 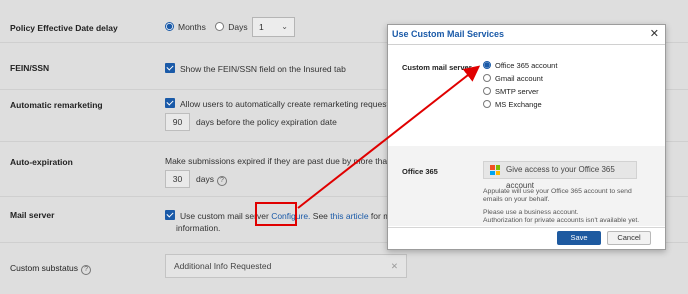 I want to click on remarketing-label: Automatic remarketing, so click(x=56, y=105).